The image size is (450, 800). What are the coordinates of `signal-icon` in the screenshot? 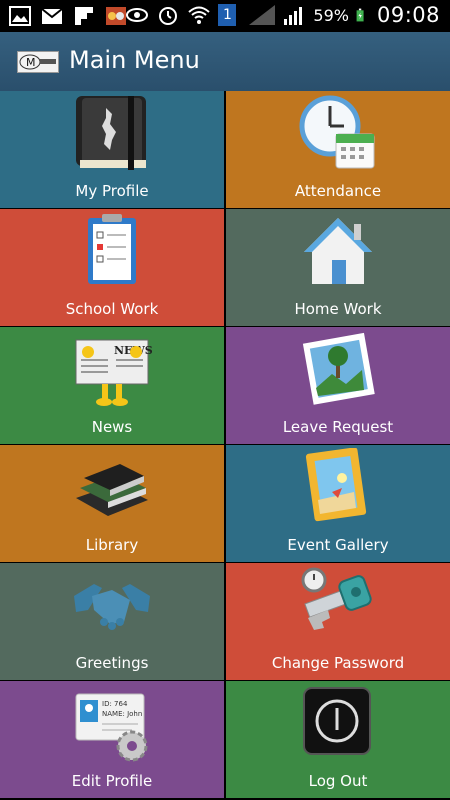 It's located at (262, 15).